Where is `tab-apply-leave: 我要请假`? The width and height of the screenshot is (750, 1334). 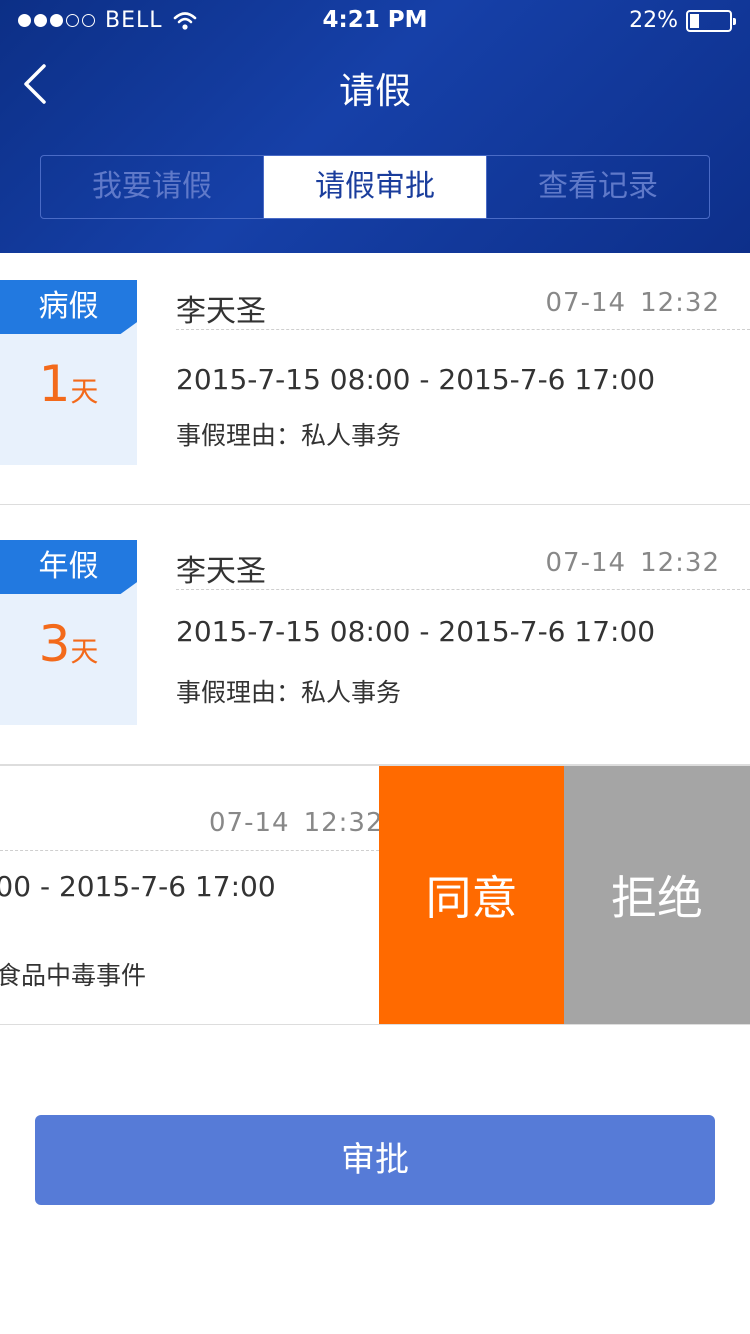 tab-apply-leave: 我要请假 is located at coordinates (152, 187).